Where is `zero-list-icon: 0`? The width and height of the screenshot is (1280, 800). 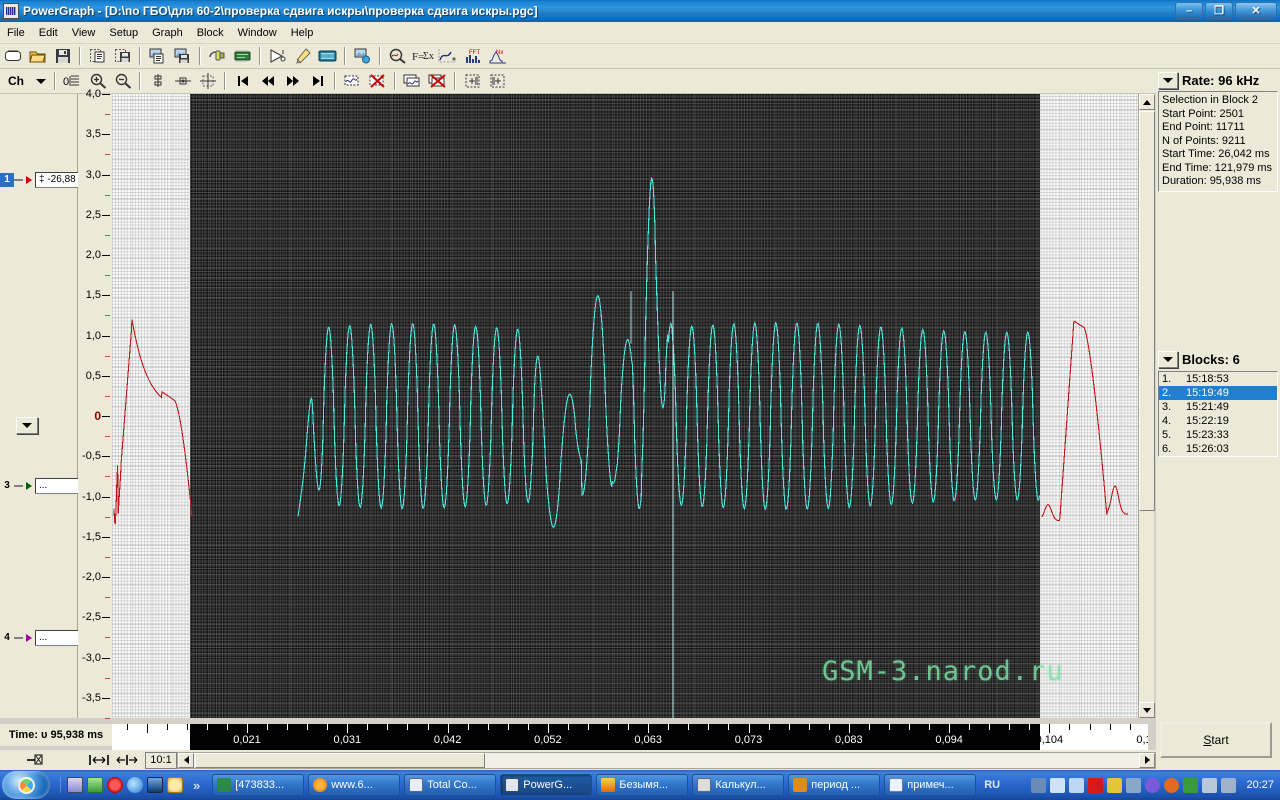
zero-list-icon: 0 is located at coordinates (72, 81).